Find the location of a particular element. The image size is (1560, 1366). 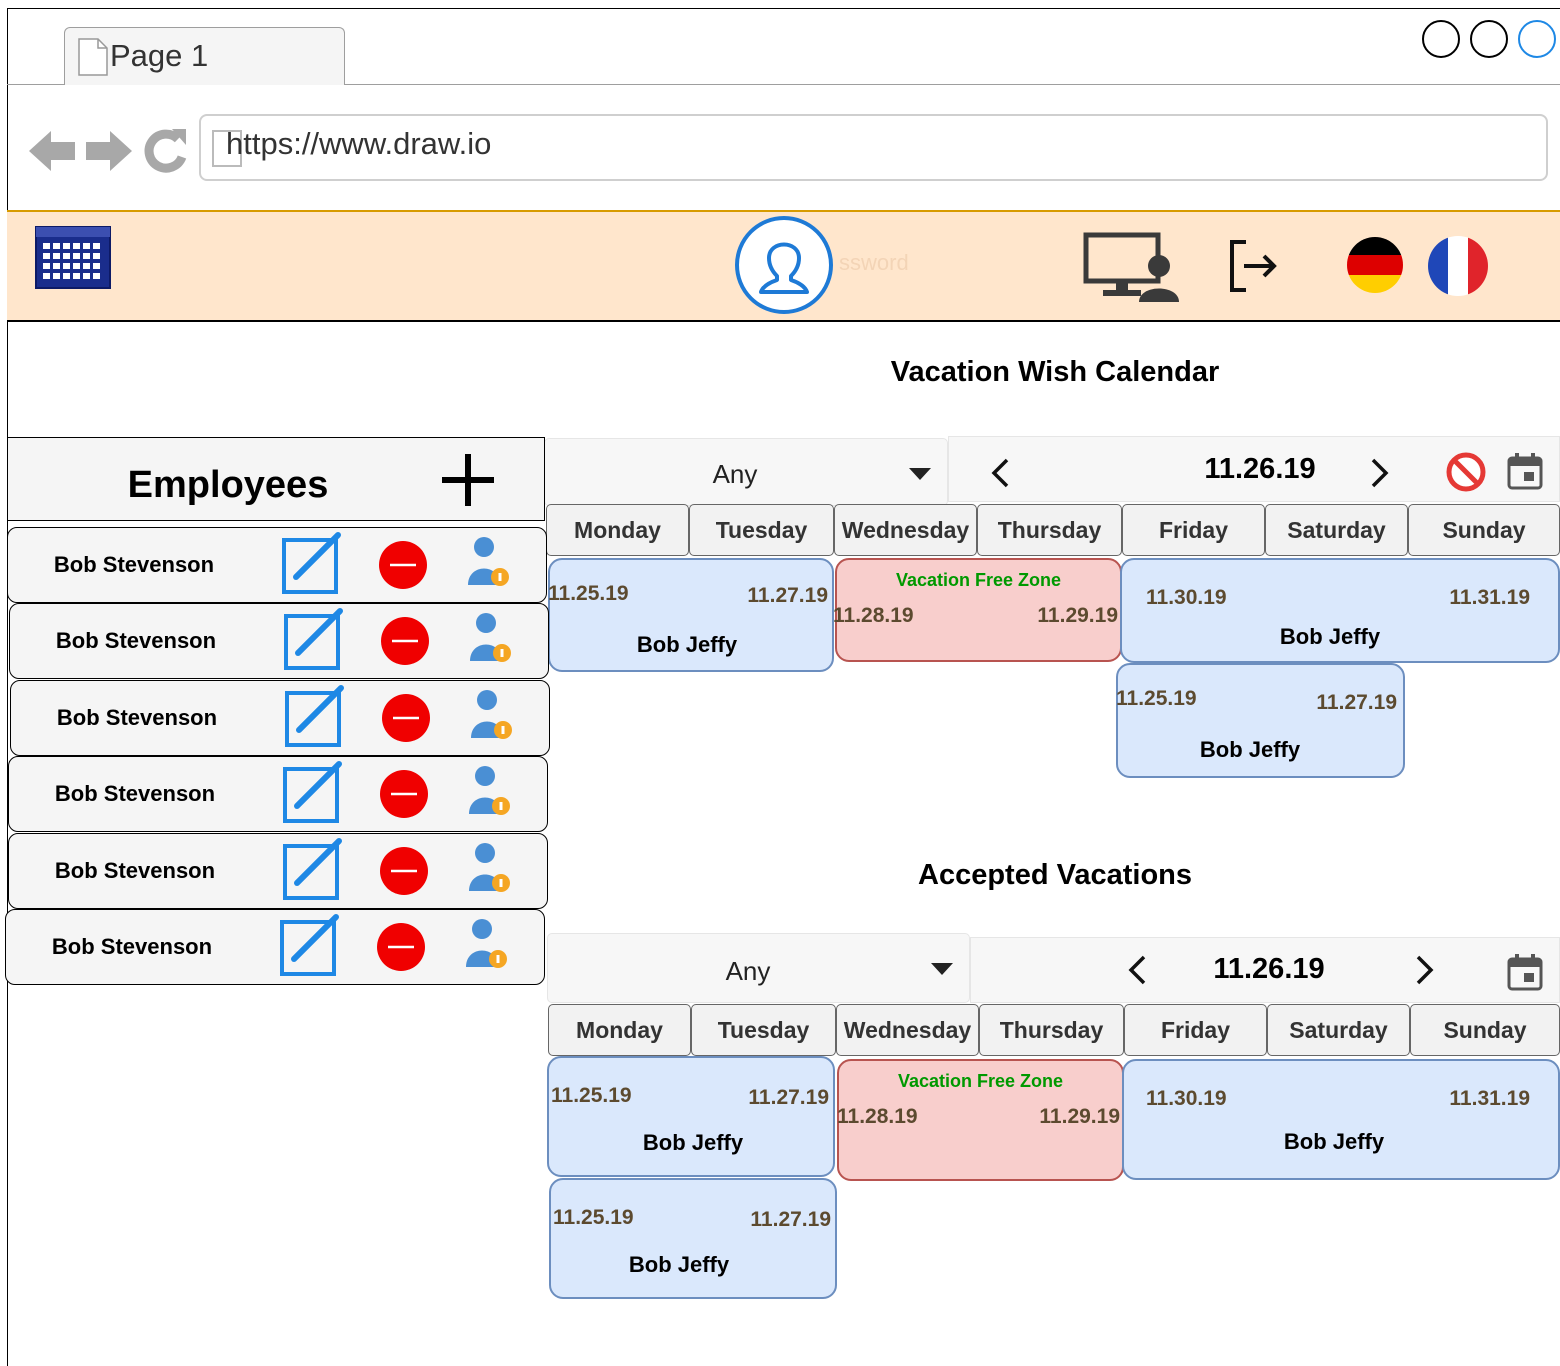

calendar-icon is located at coordinates (73, 257).